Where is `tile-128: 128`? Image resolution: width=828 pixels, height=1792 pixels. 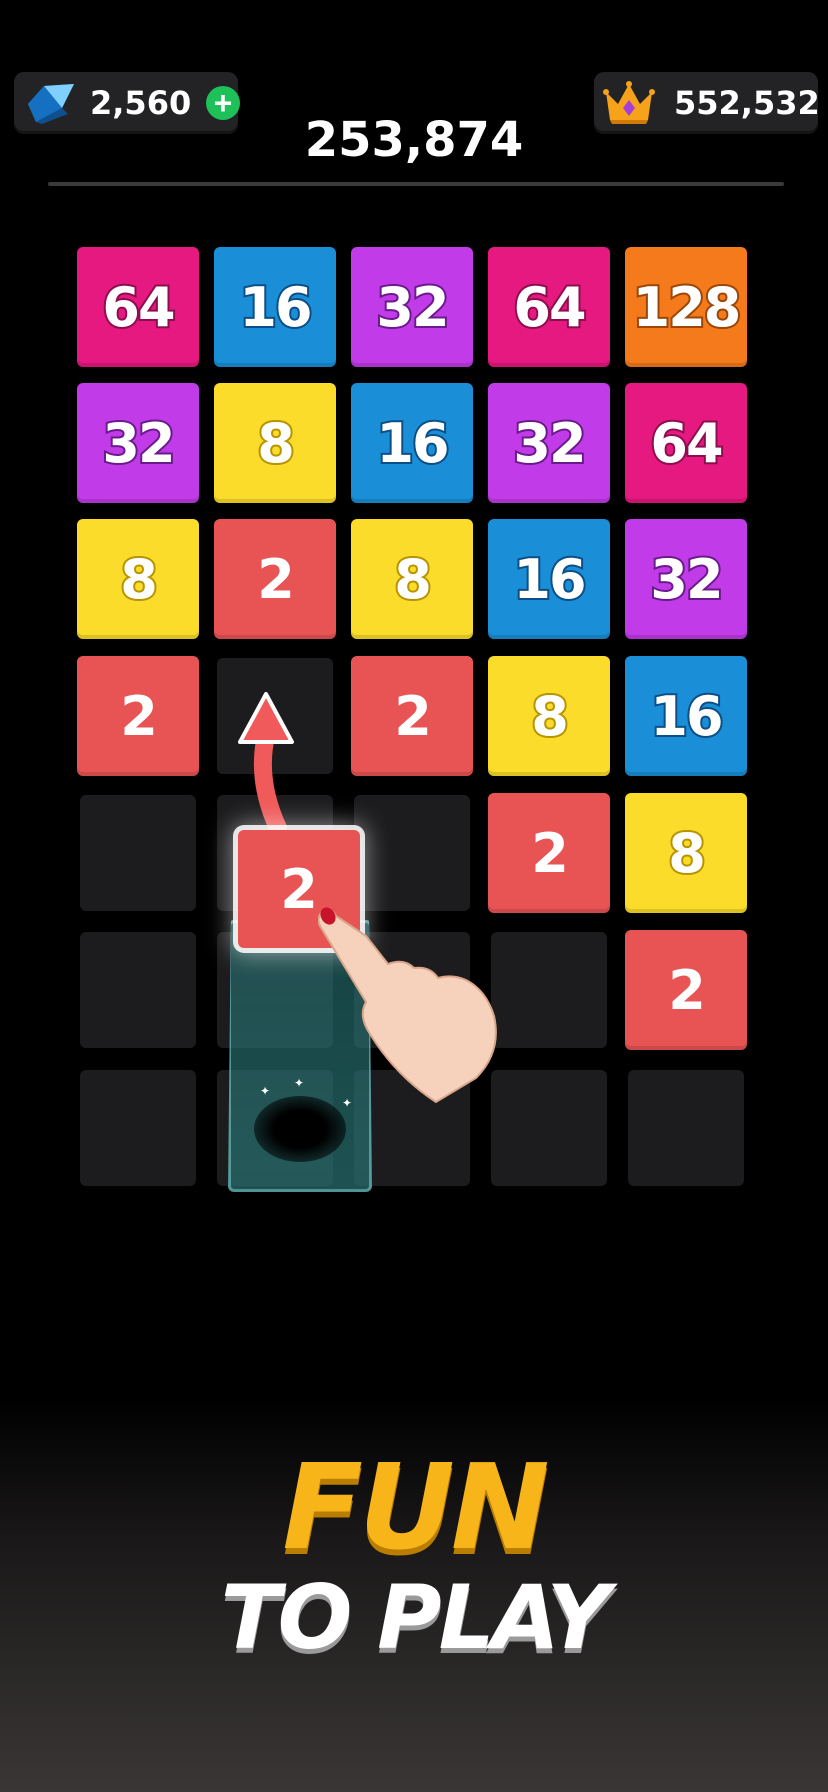
tile-128: 128 is located at coordinates (686, 307).